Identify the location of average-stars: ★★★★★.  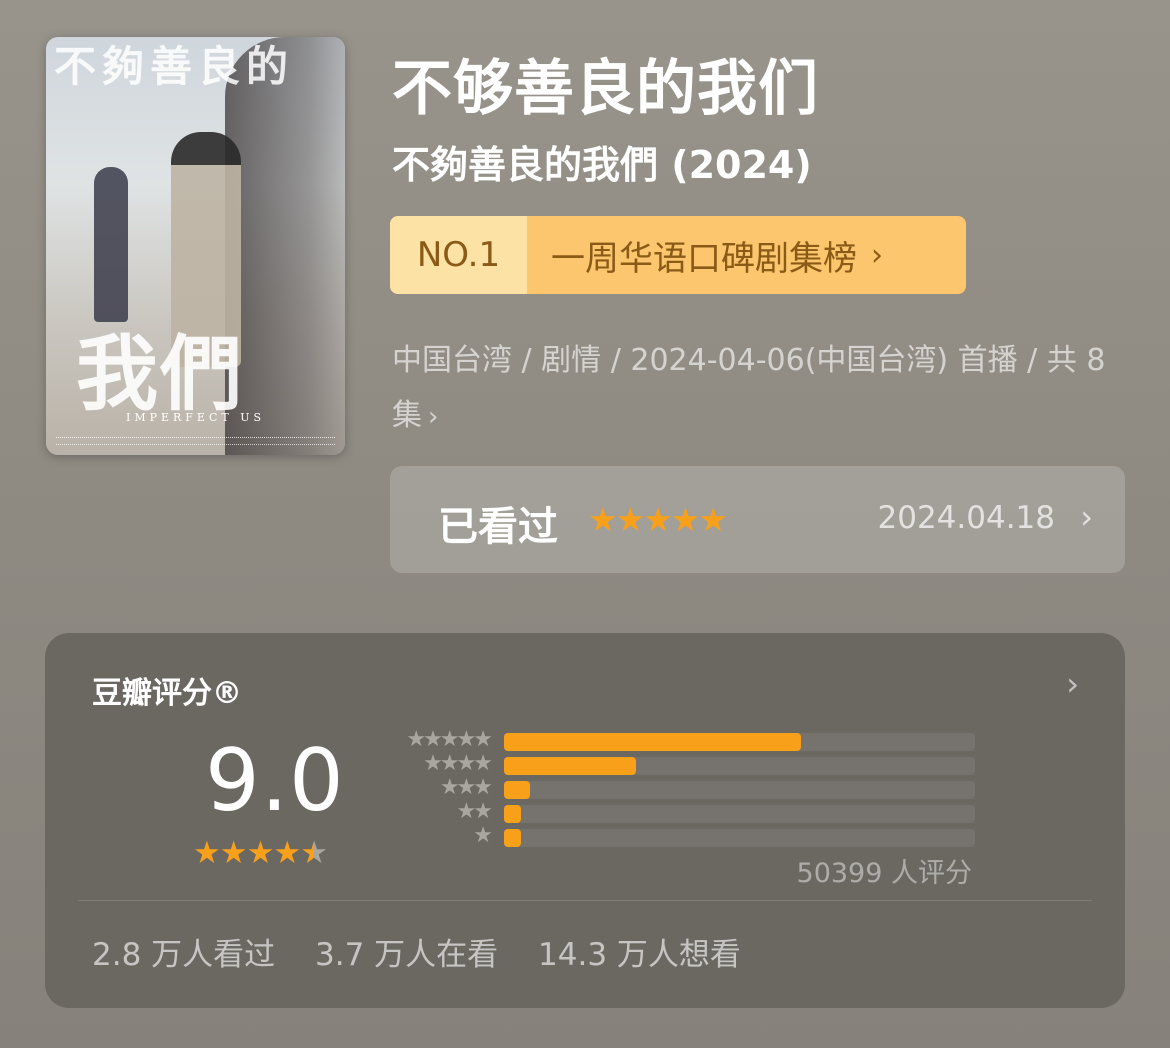
(260, 853).